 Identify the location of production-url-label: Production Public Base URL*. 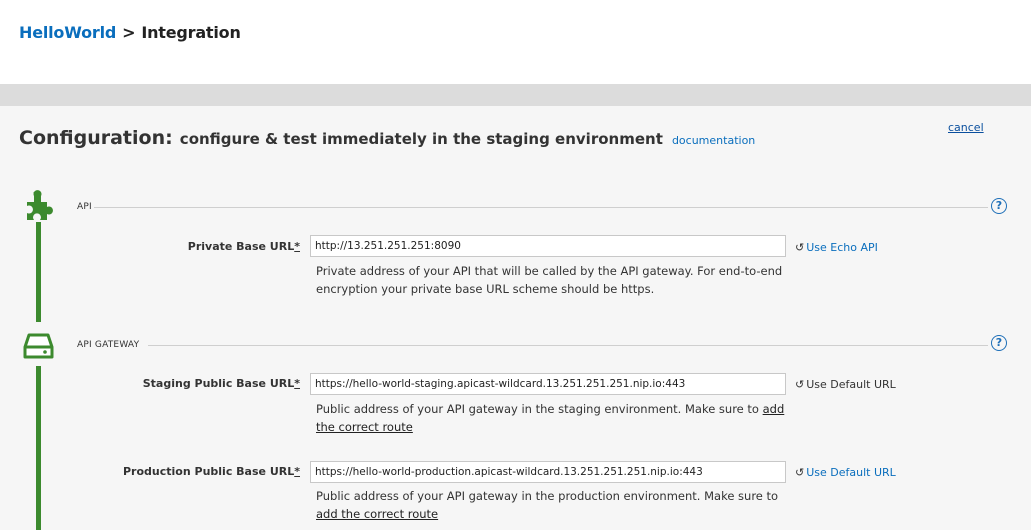
(211, 471).